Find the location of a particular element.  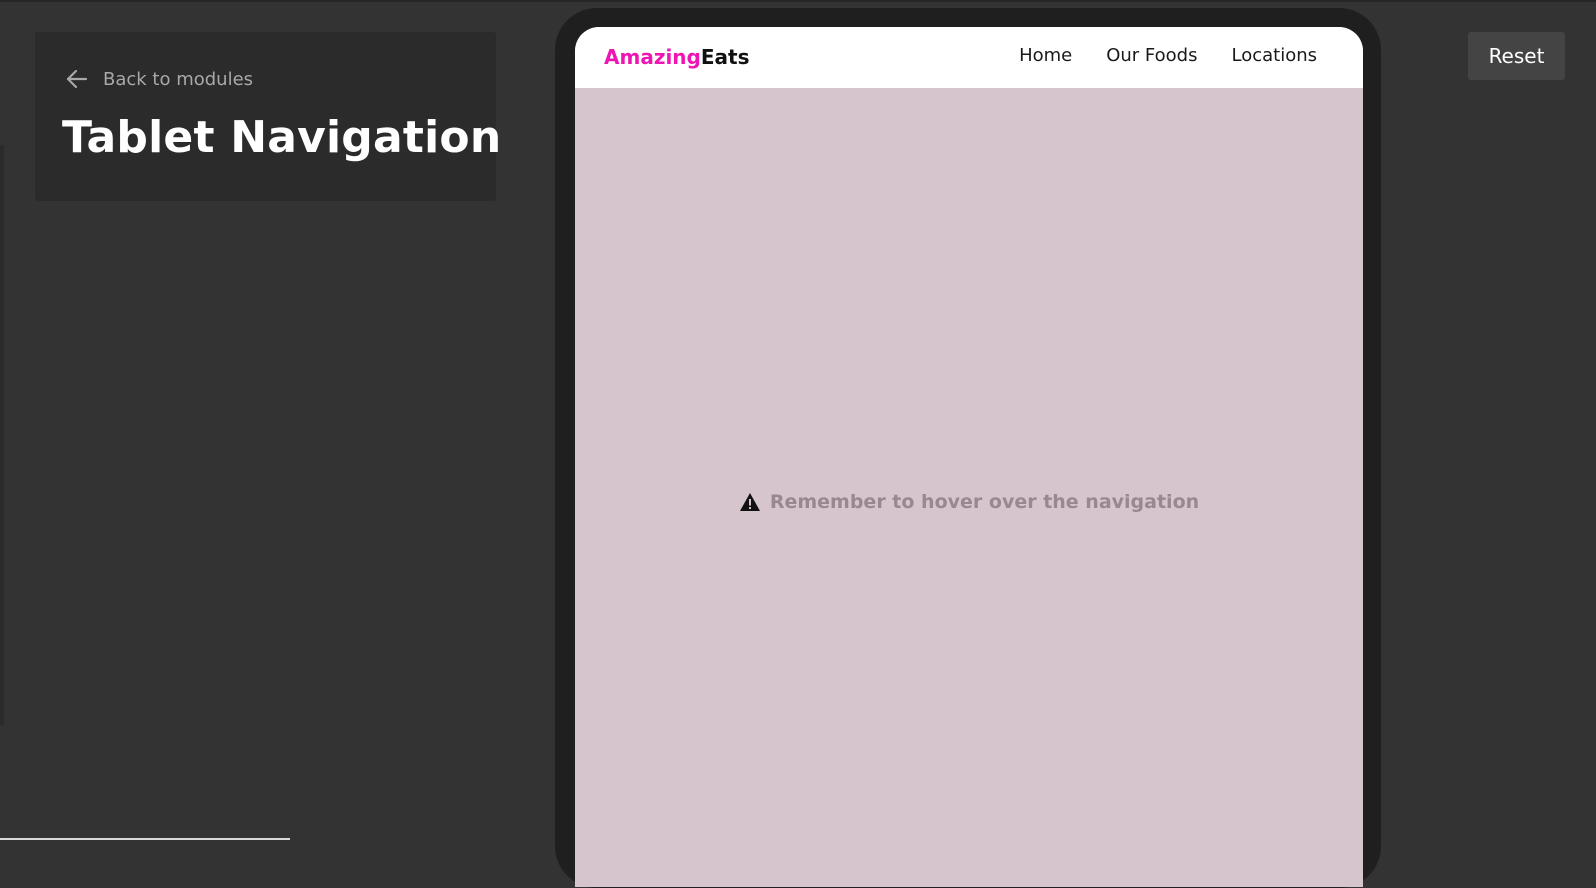

top-border is located at coordinates (798, 1).